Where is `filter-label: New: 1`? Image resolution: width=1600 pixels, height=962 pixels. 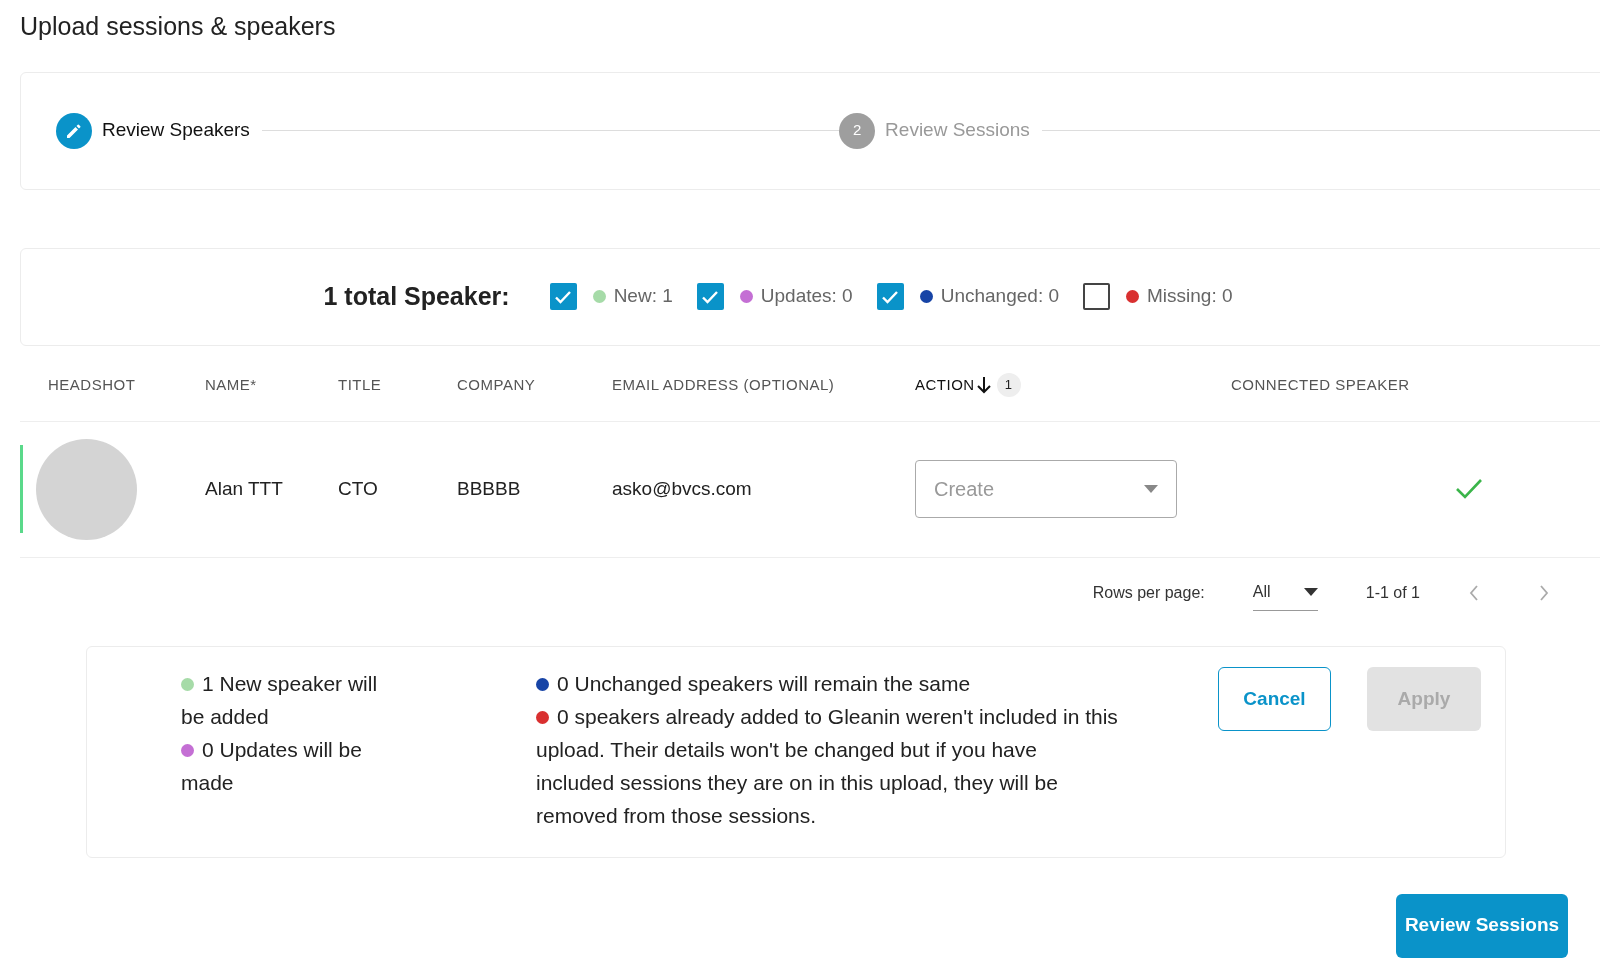 filter-label: New: 1 is located at coordinates (643, 296).